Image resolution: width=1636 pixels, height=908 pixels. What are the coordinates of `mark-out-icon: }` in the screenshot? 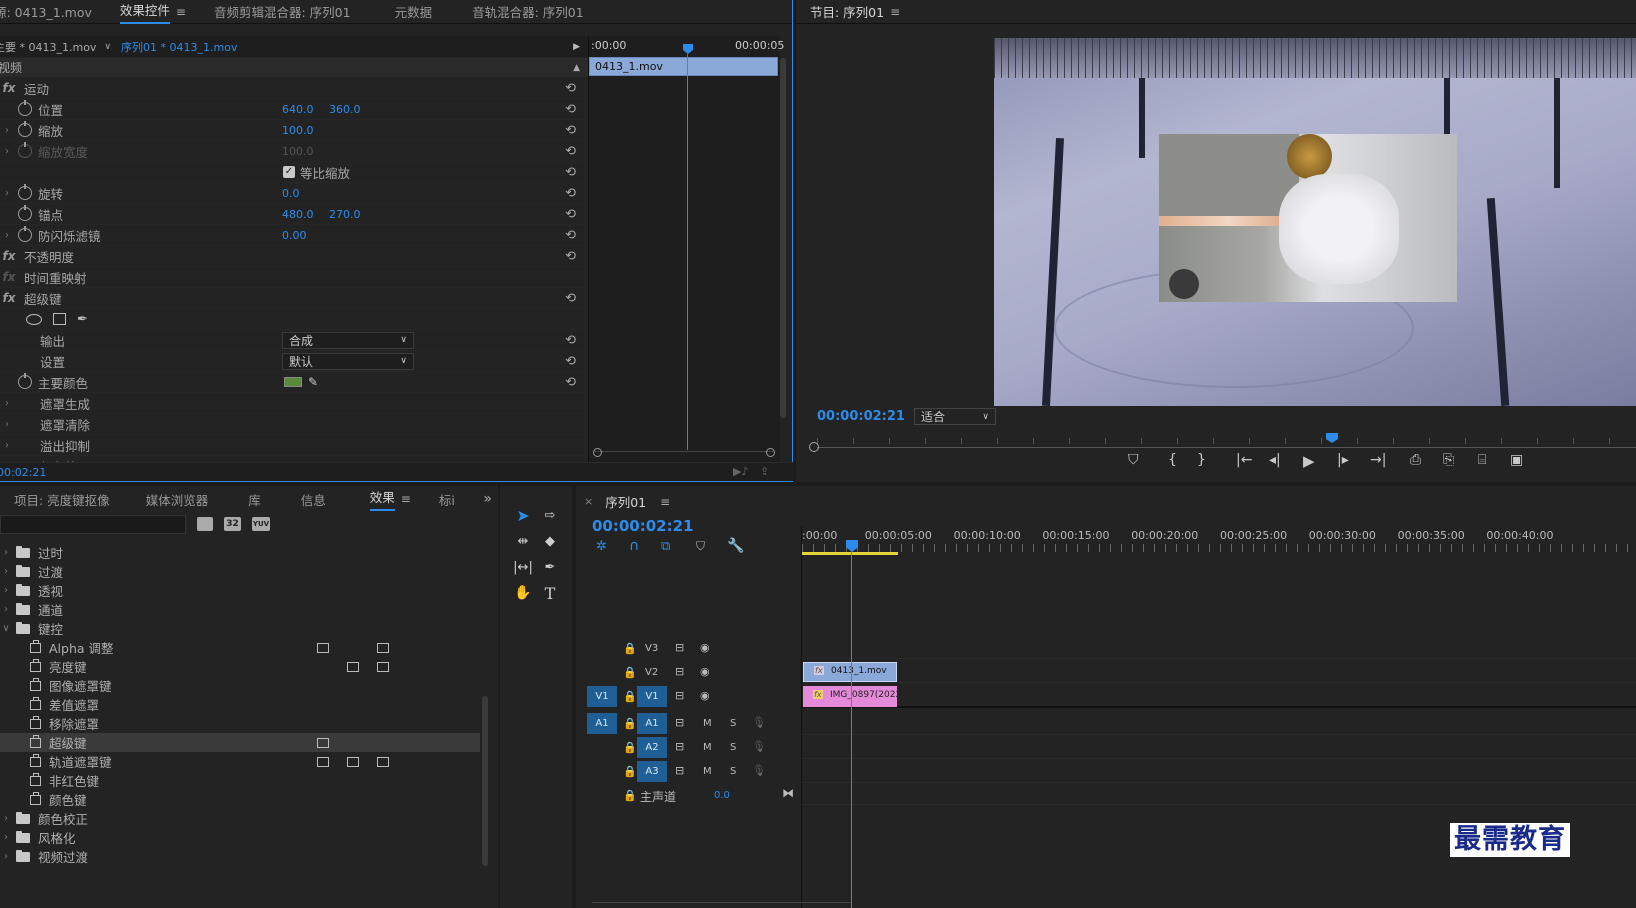 It's located at (1201, 460).